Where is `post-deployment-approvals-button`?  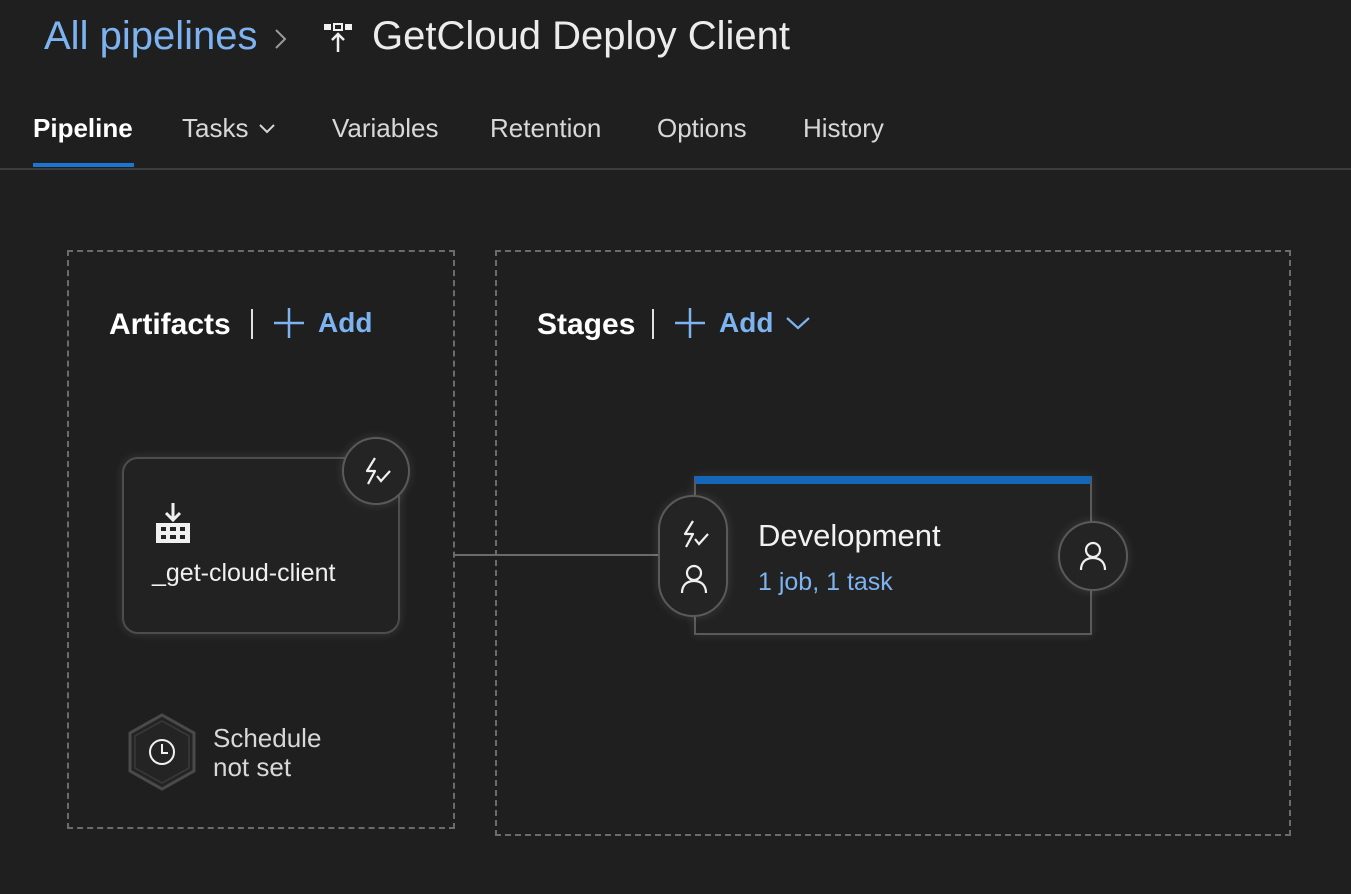
post-deployment-approvals-button is located at coordinates (1093, 556).